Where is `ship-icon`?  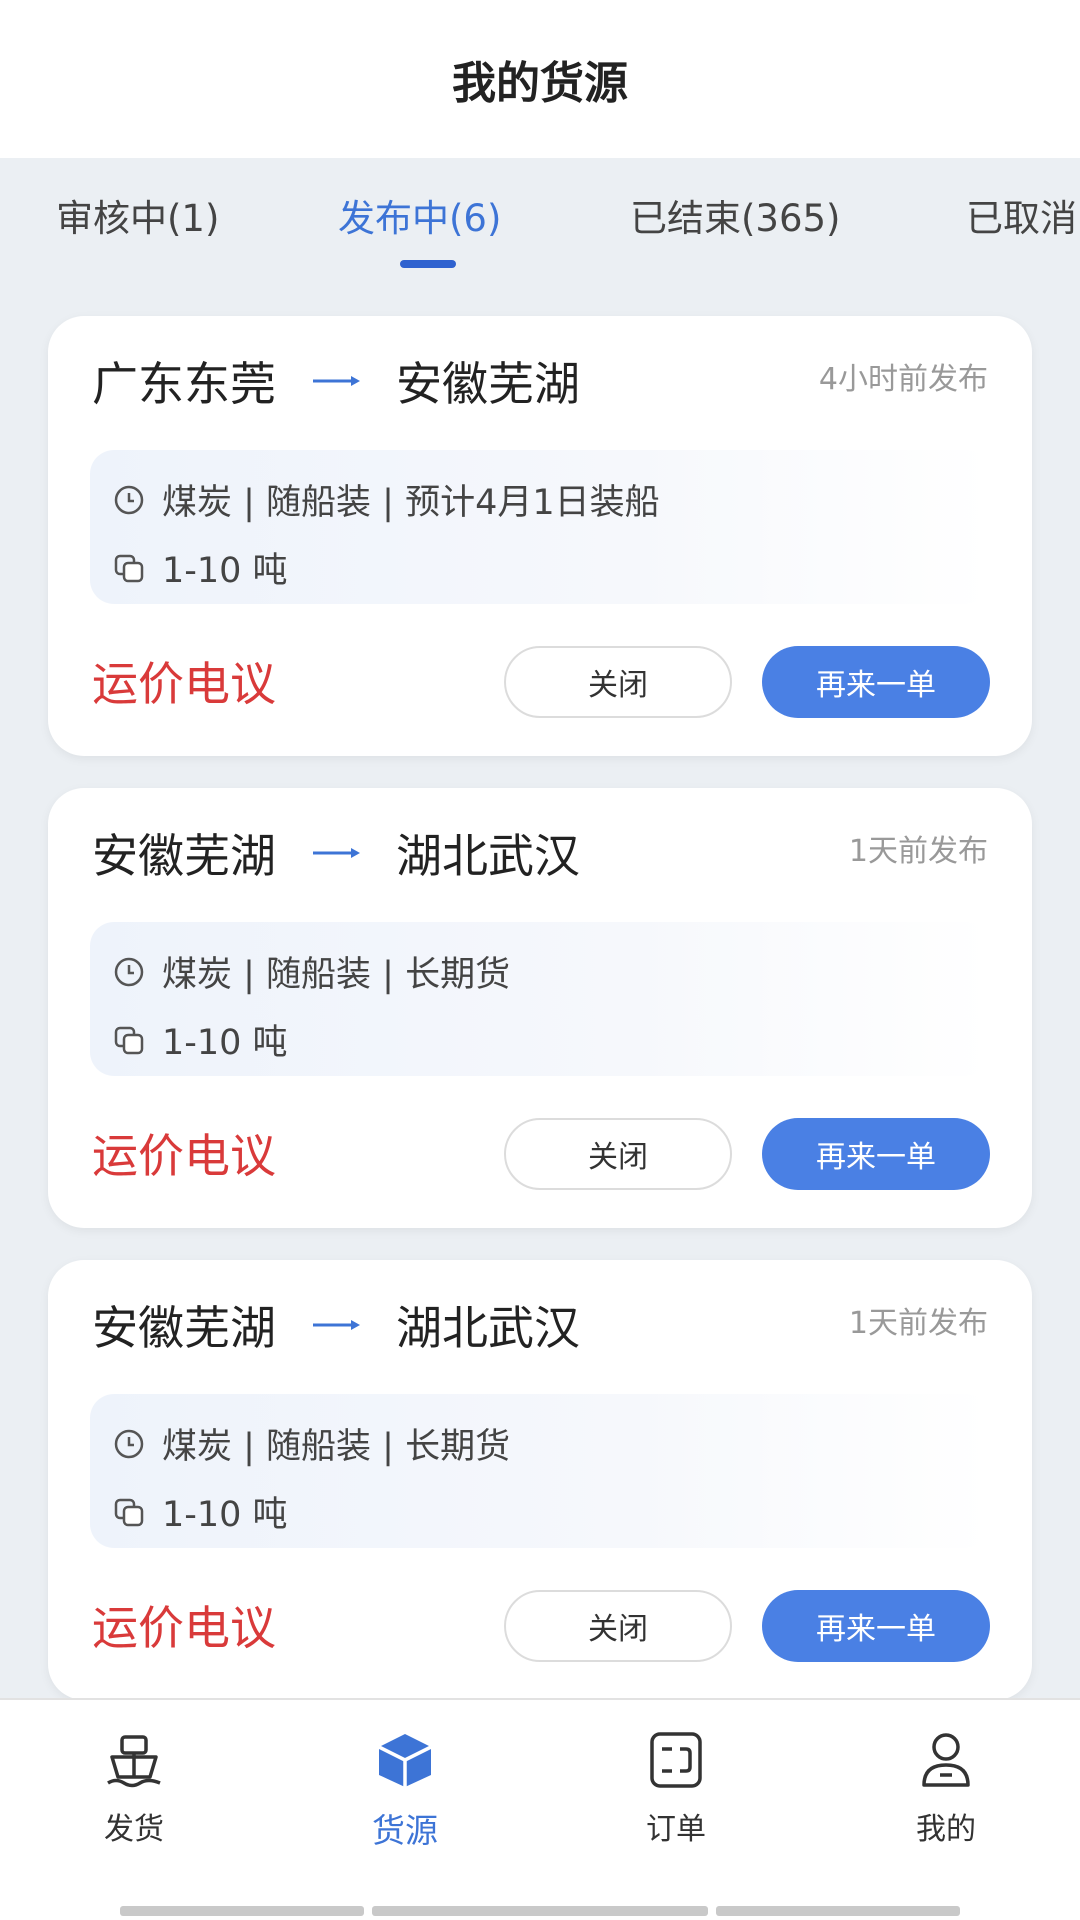 ship-icon is located at coordinates (134, 1760).